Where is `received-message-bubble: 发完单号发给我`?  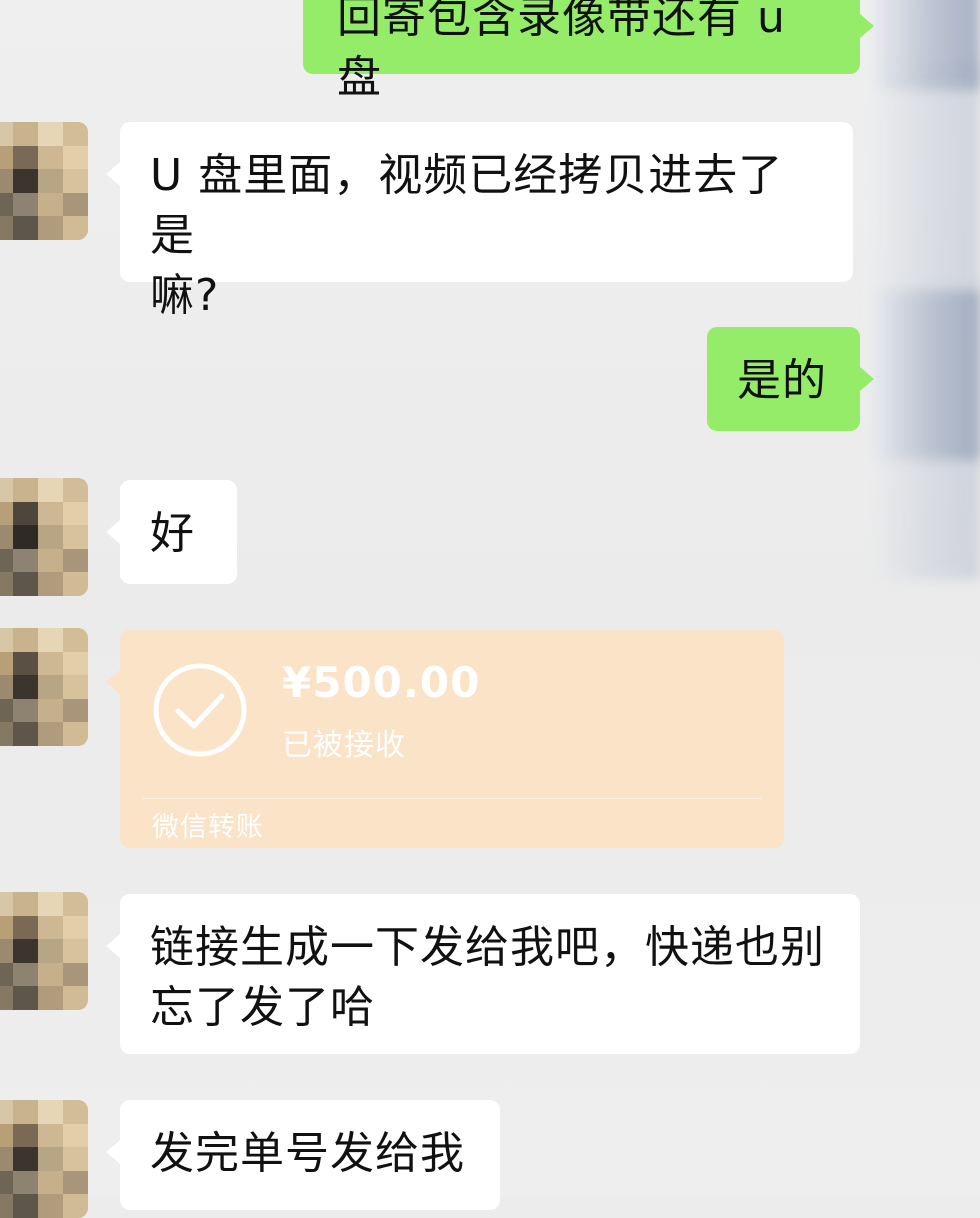
received-message-bubble: 发完单号发给我 is located at coordinates (303, 1155).